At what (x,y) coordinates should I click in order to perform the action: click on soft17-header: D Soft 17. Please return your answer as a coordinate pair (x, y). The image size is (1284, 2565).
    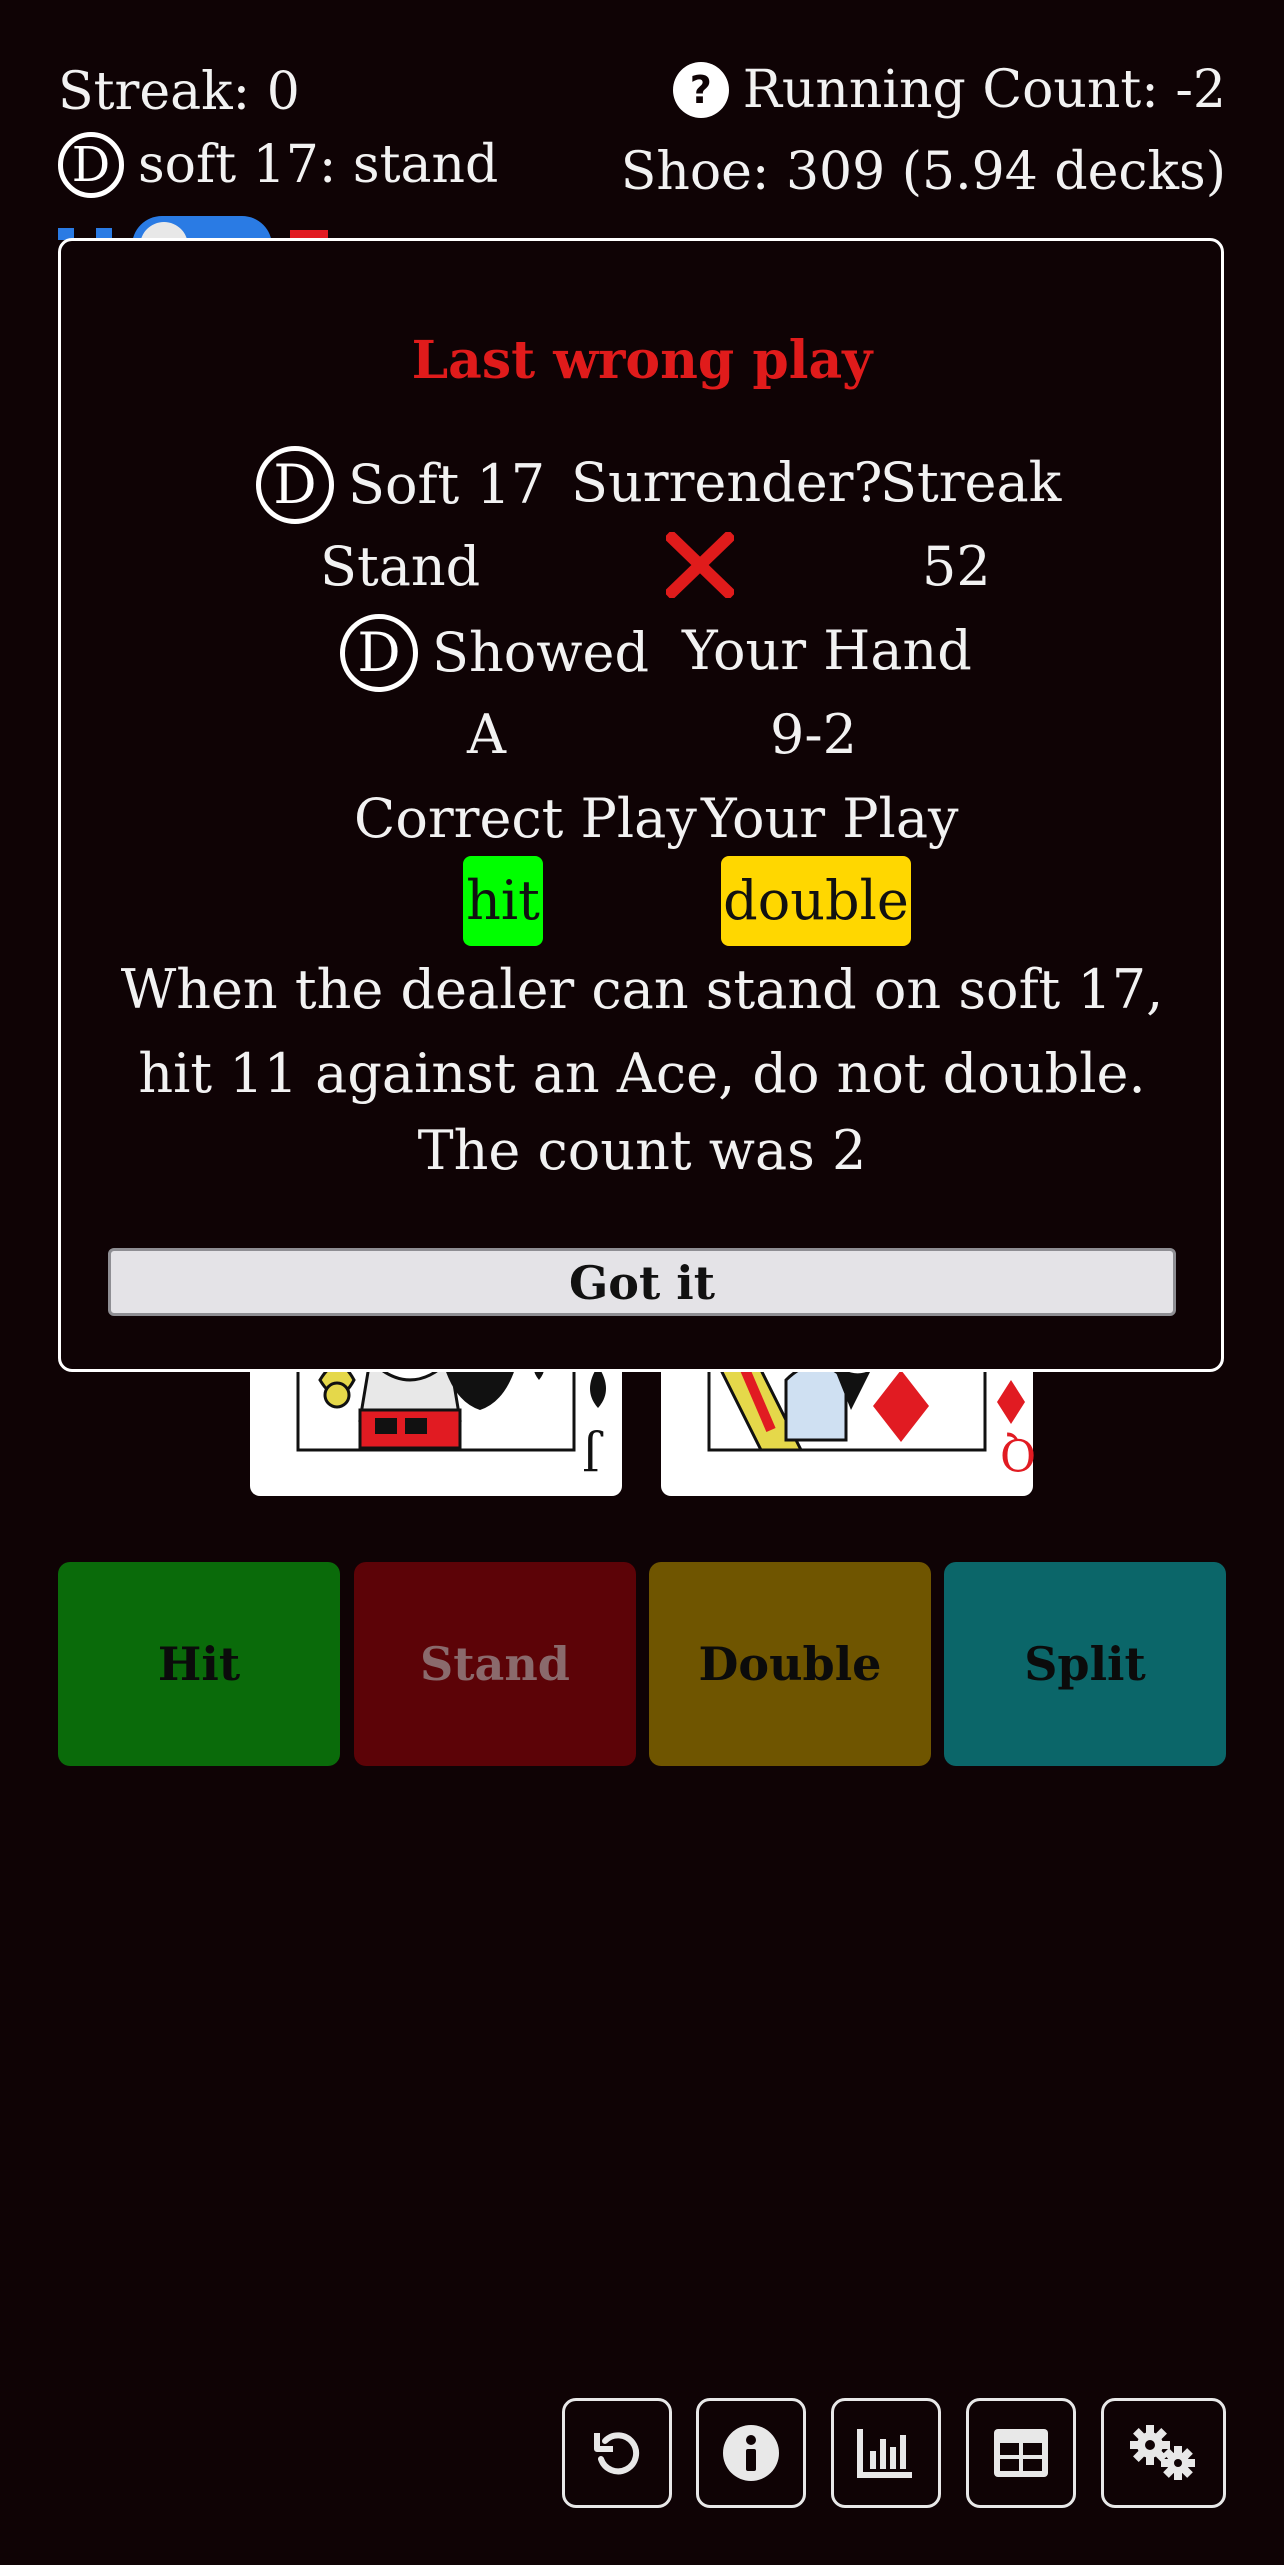
    Looking at the image, I should click on (400, 485).